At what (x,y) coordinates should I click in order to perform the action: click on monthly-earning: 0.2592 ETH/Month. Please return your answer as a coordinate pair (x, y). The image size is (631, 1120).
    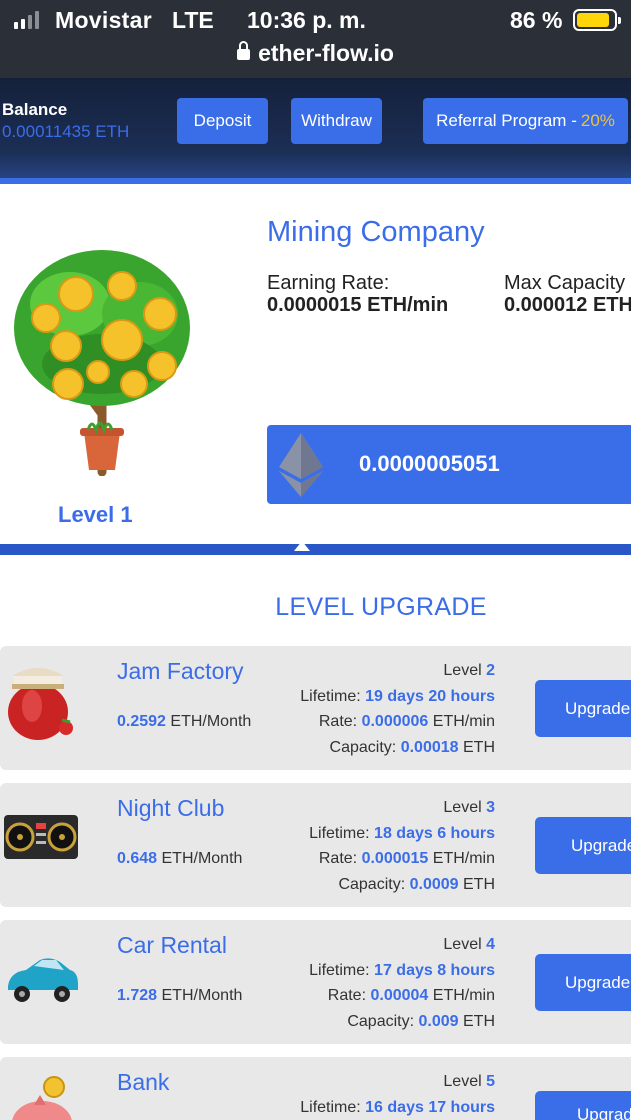
    Looking at the image, I should click on (184, 721).